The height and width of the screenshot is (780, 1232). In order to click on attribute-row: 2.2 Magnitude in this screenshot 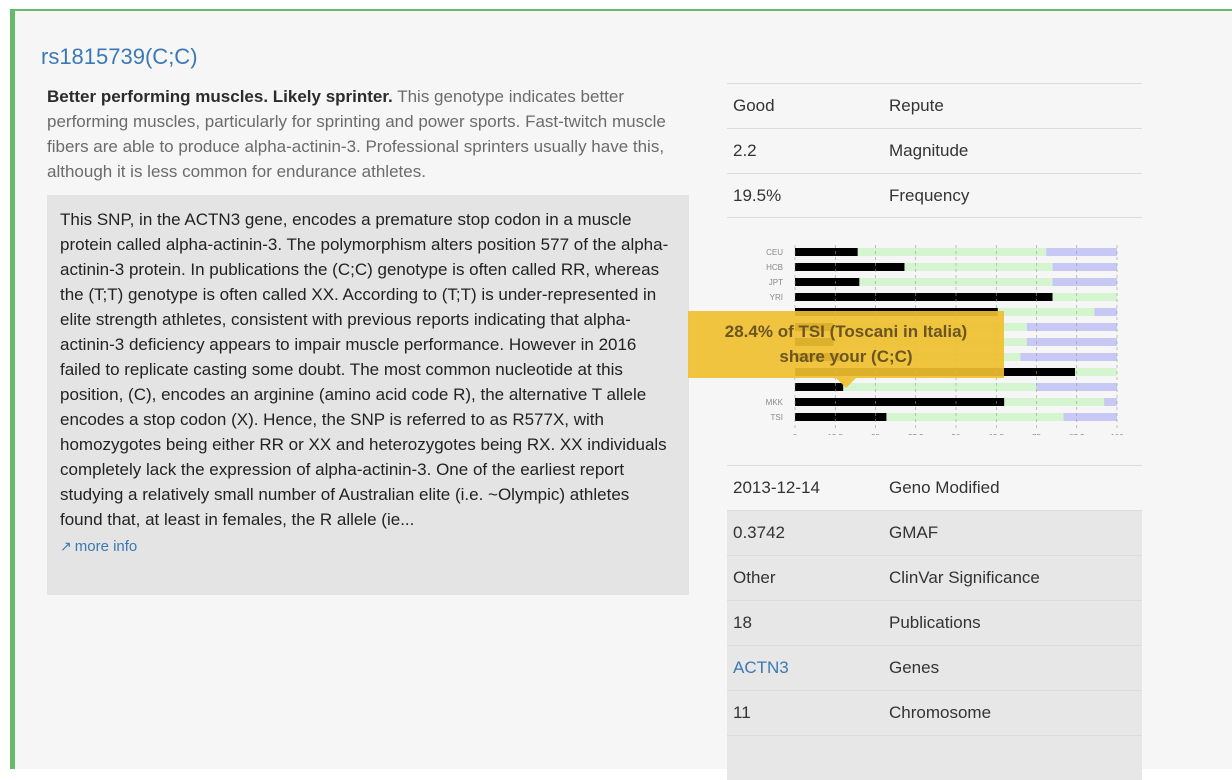, I will do `click(934, 150)`.